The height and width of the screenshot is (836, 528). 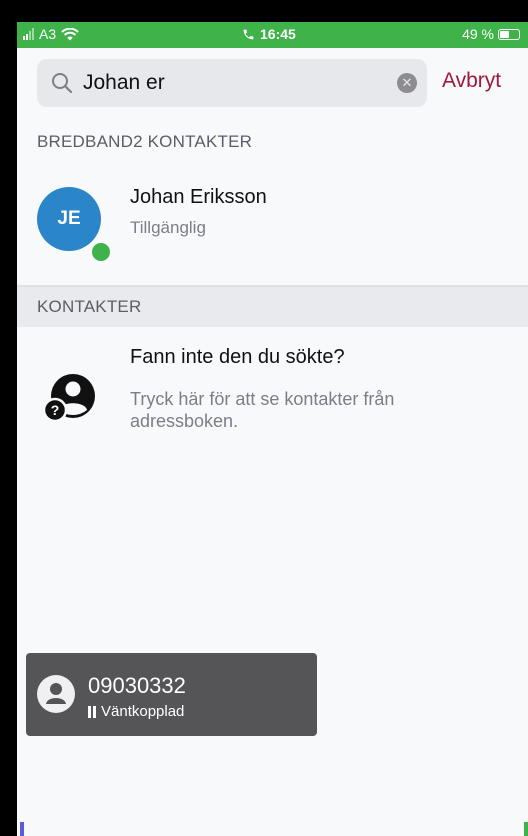 What do you see at coordinates (92, 711) in the screenshot?
I see `pause-icon` at bounding box center [92, 711].